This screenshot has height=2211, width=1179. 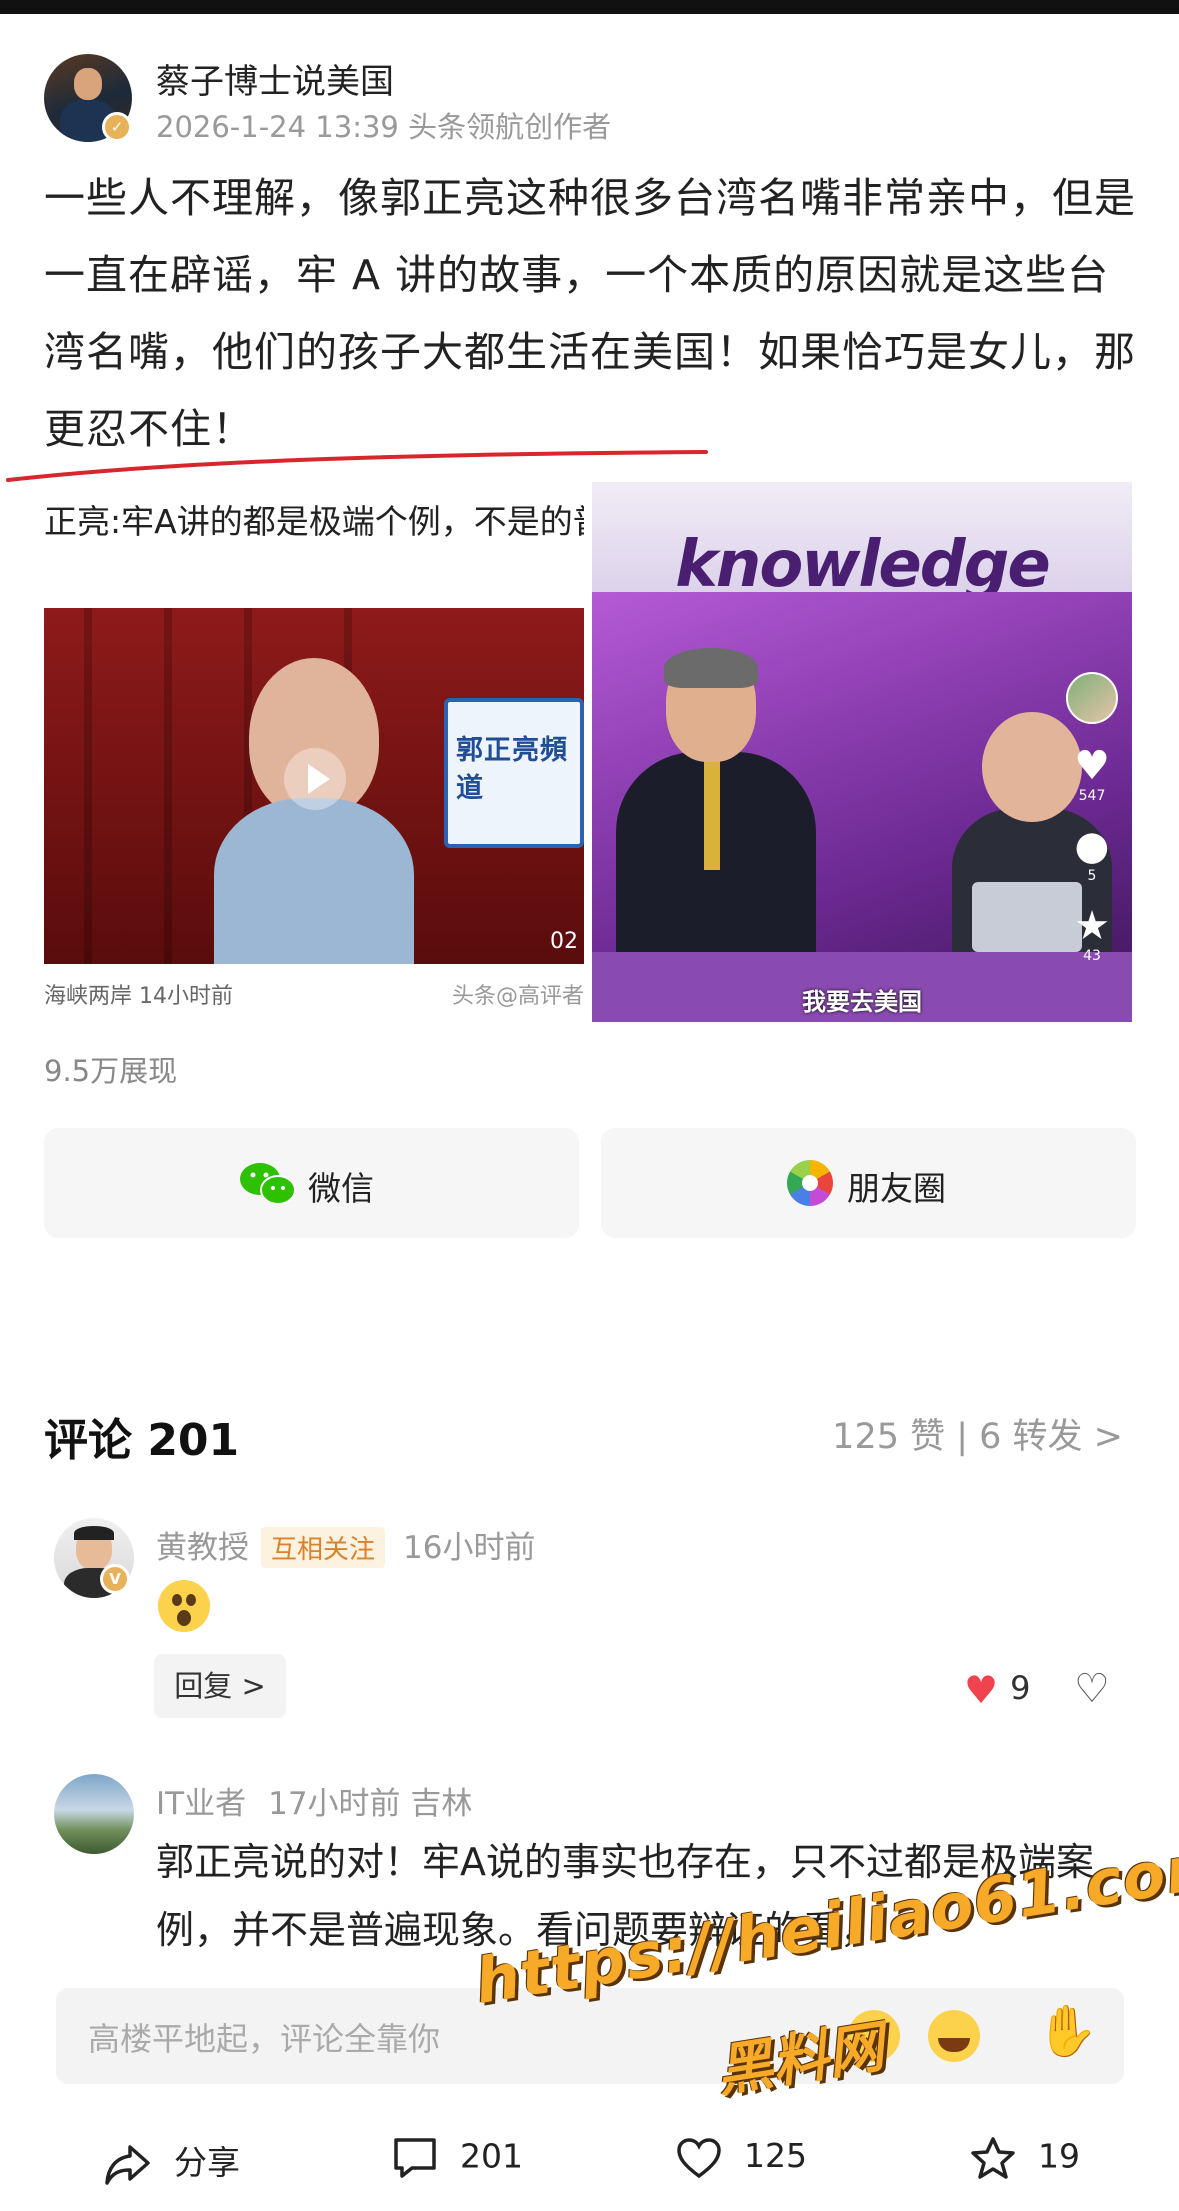 What do you see at coordinates (594, 1623) in the screenshot?
I see `comment-item: V 黄教授 互相关注 16小时前 回复 > ♥ 9 ♡` at bounding box center [594, 1623].